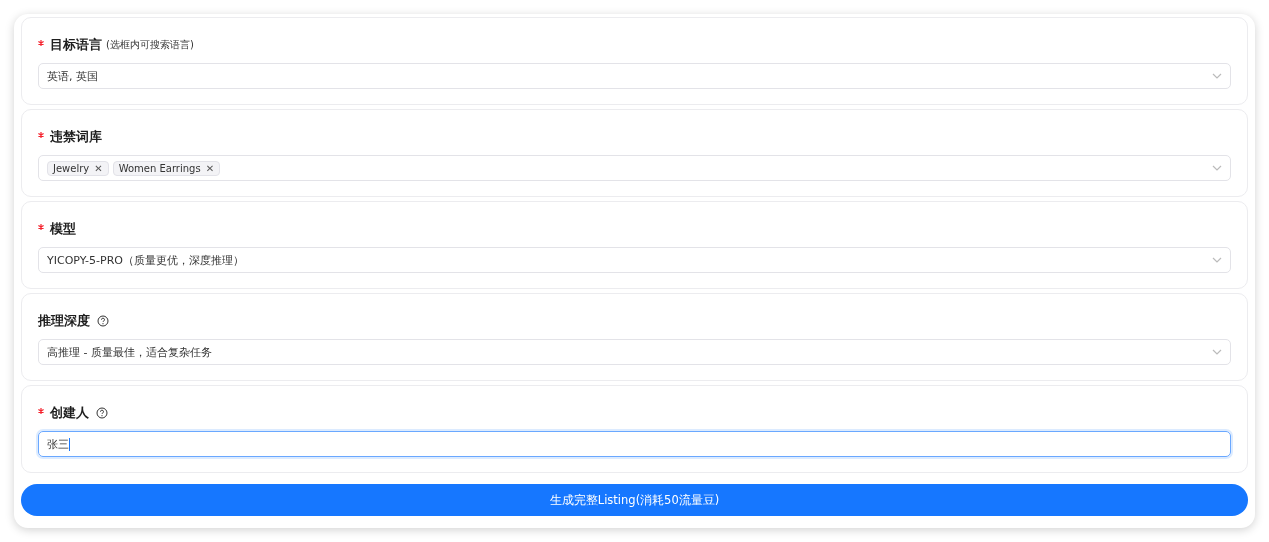 Image resolution: width=1269 pixels, height=542 pixels. What do you see at coordinates (76, 137) in the screenshot?
I see `field-label: 违禁词库` at bounding box center [76, 137].